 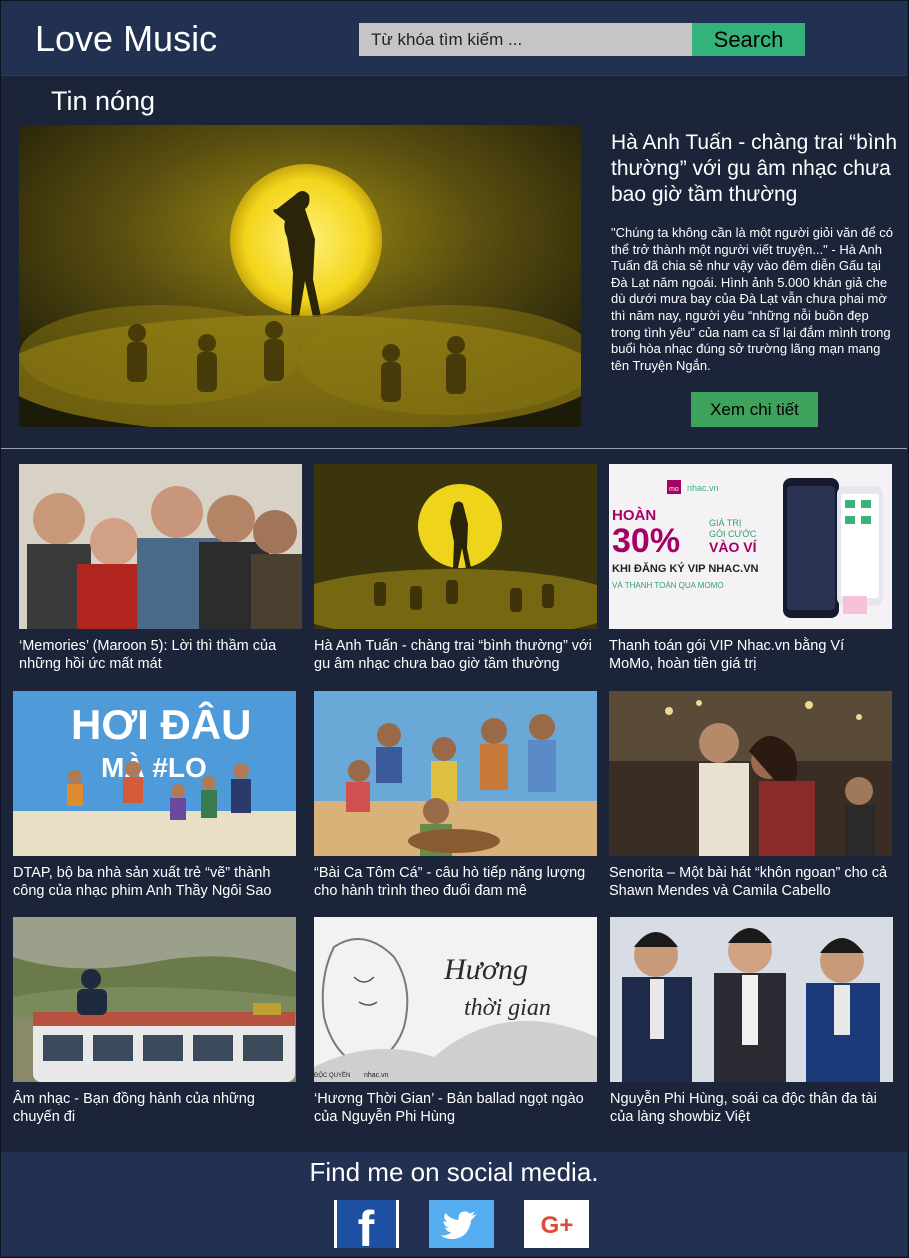 What do you see at coordinates (103, 101) in the screenshot?
I see `hot-news-heading: Tin nóng` at bounding box center [103, 101].